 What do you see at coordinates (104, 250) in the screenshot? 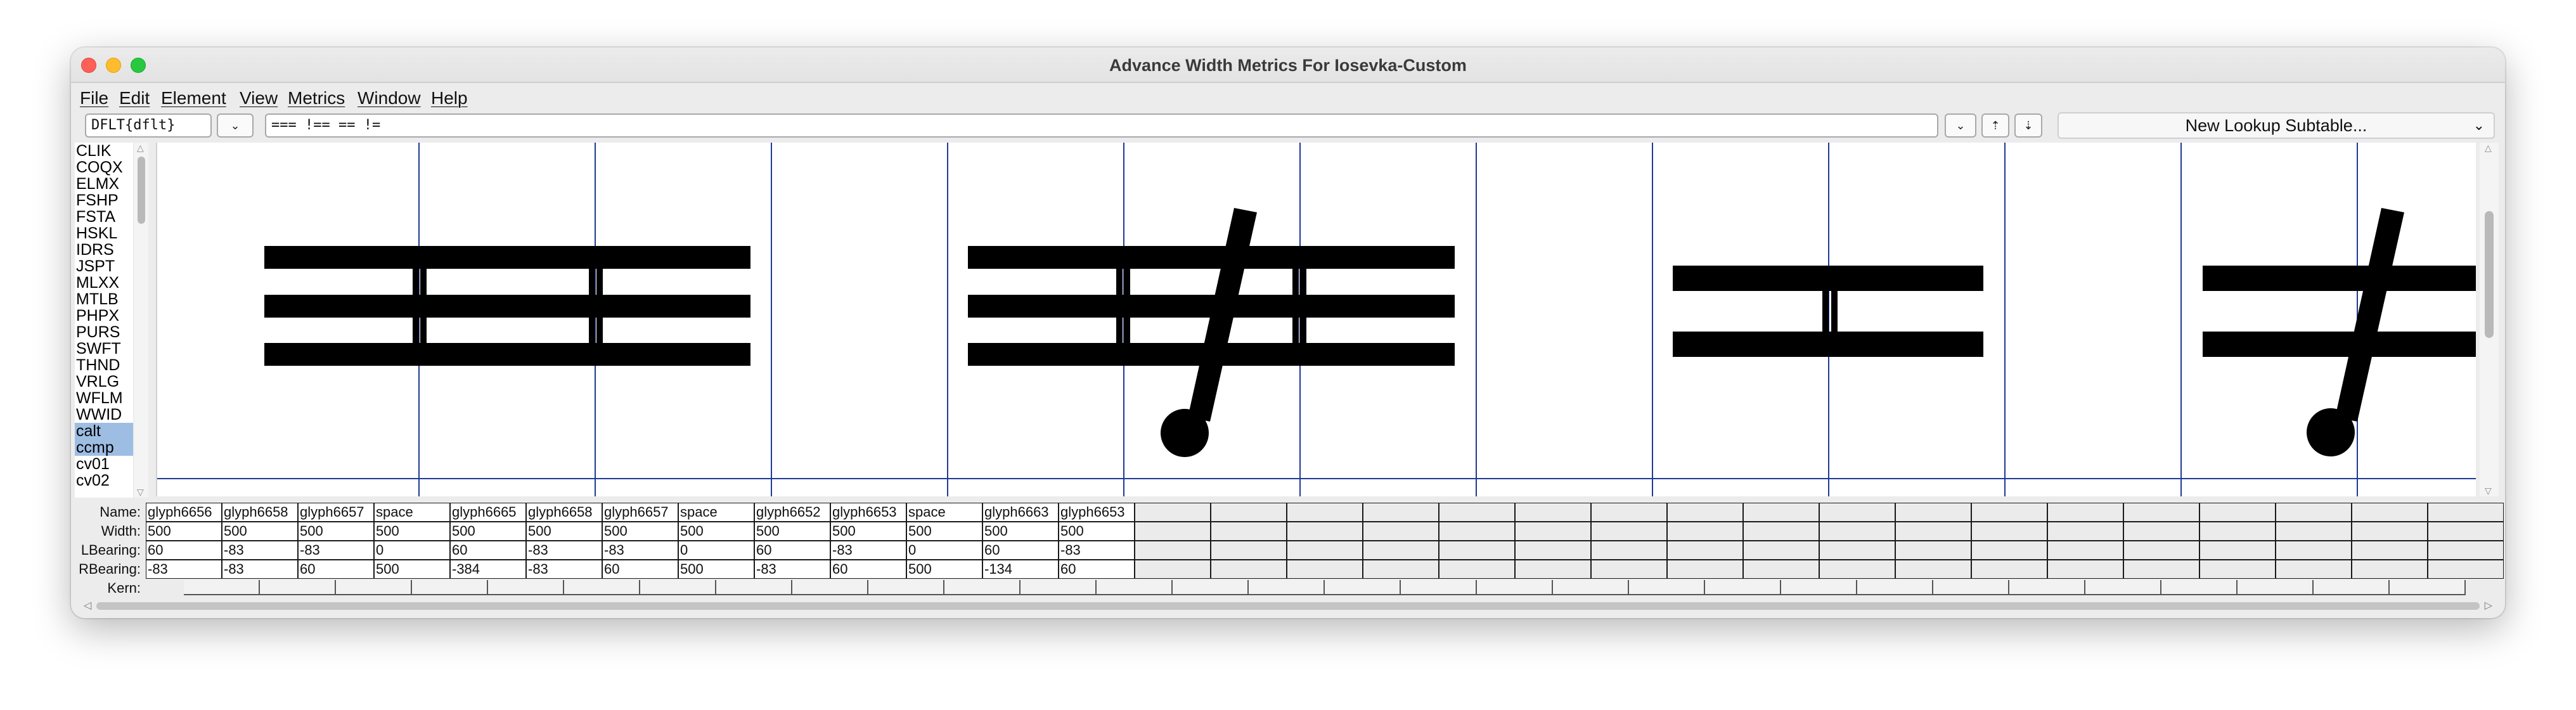
I see `feature-item-IDRS: IDRS` at bounding box center [104, 250].